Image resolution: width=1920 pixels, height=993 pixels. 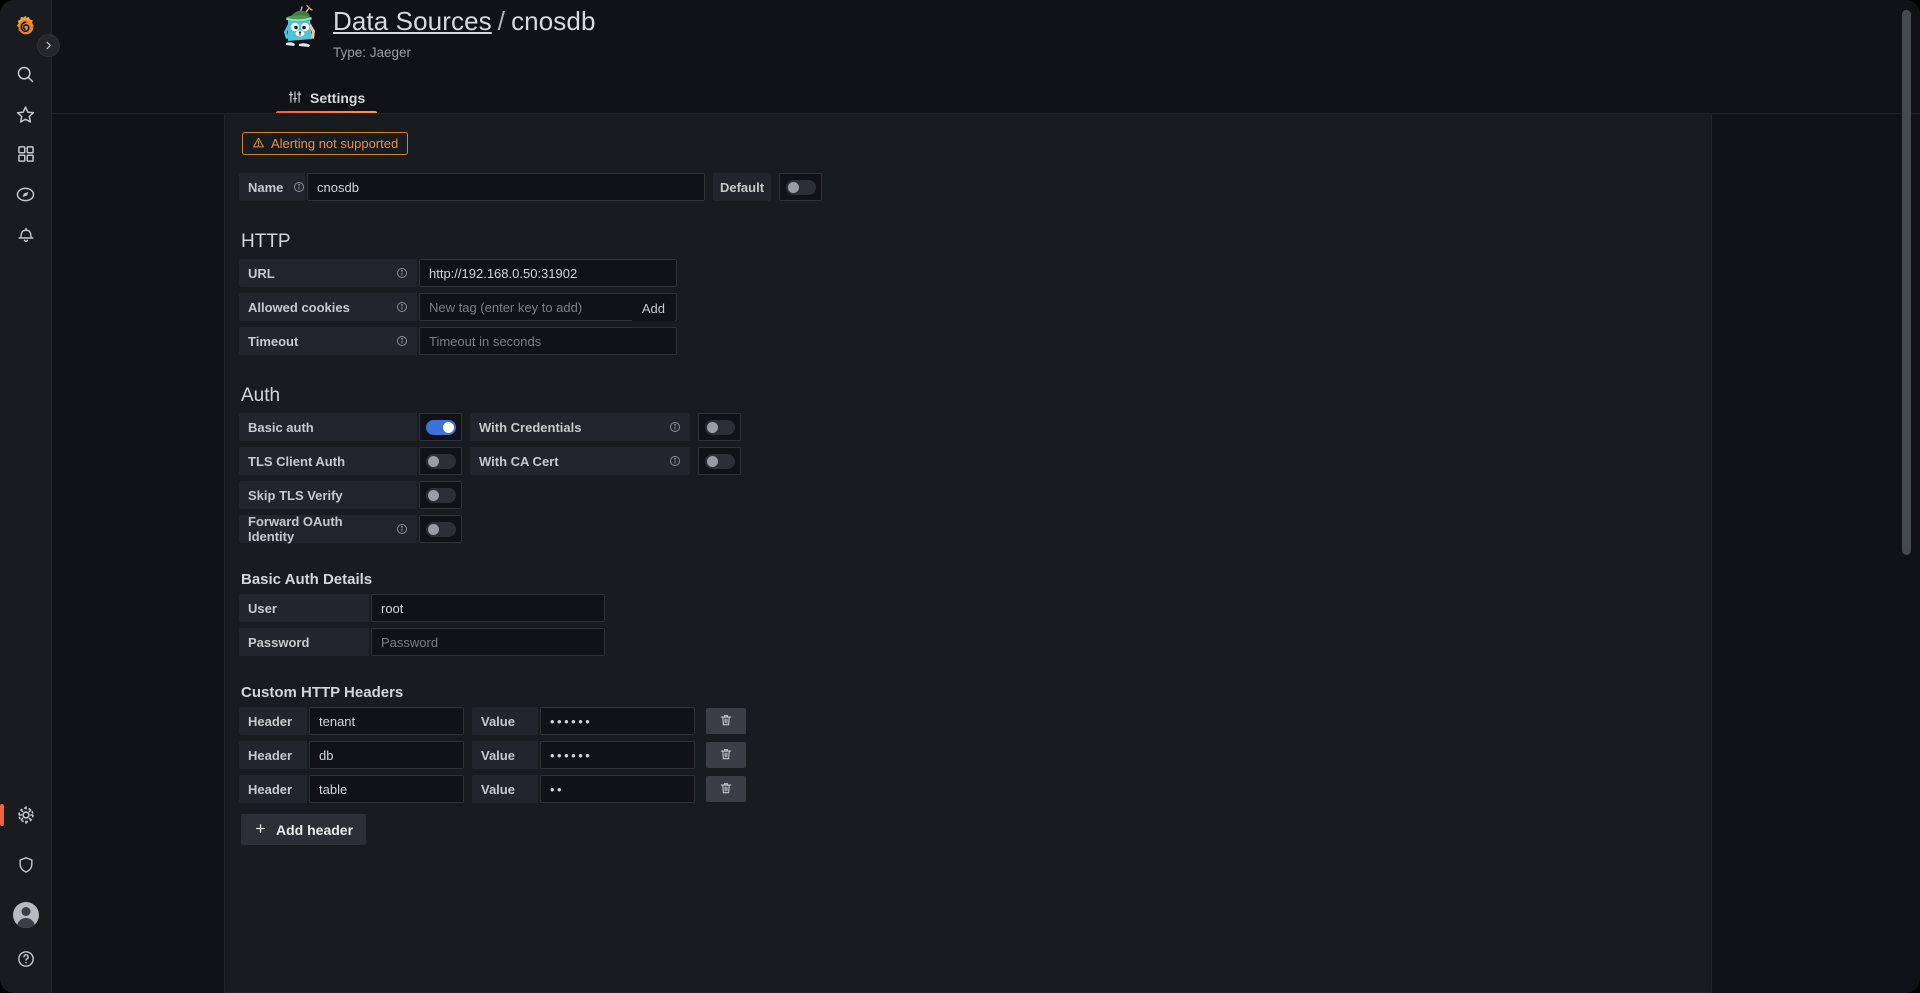 I want to click on sliders-icon, so click(x=295, y=98).